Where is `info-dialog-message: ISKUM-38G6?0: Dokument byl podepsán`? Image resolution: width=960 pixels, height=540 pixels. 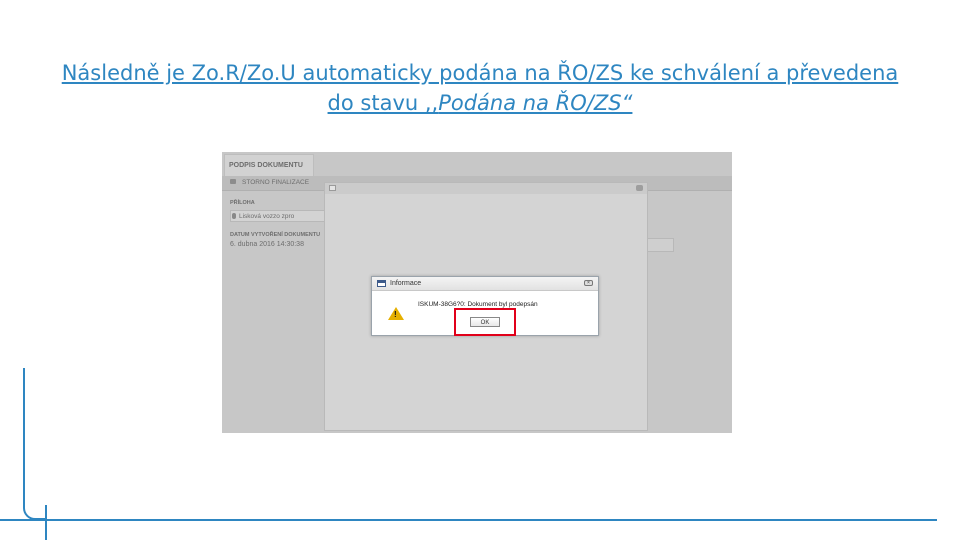 info-dialog-message: ISKUM-38G6?0: Dokument byl podepsán is located at coordinates (478, 304).